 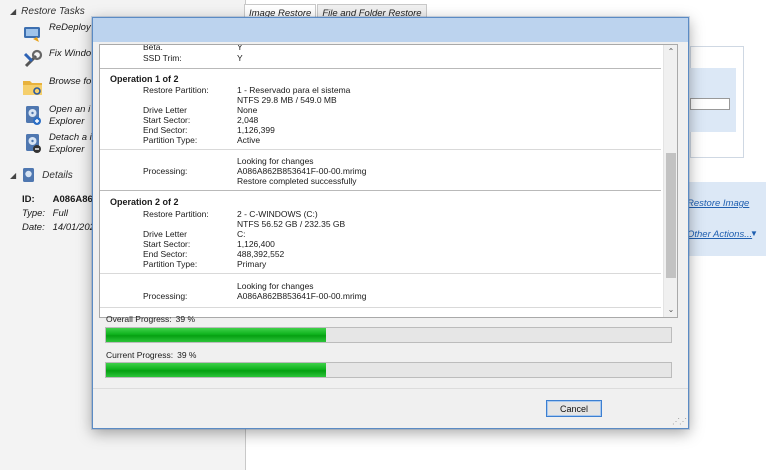 What do you see at coordinates (670, 52) in the screenshot?
I see `scroll-up-icon: ⌃` at bounding box center [670, 52].